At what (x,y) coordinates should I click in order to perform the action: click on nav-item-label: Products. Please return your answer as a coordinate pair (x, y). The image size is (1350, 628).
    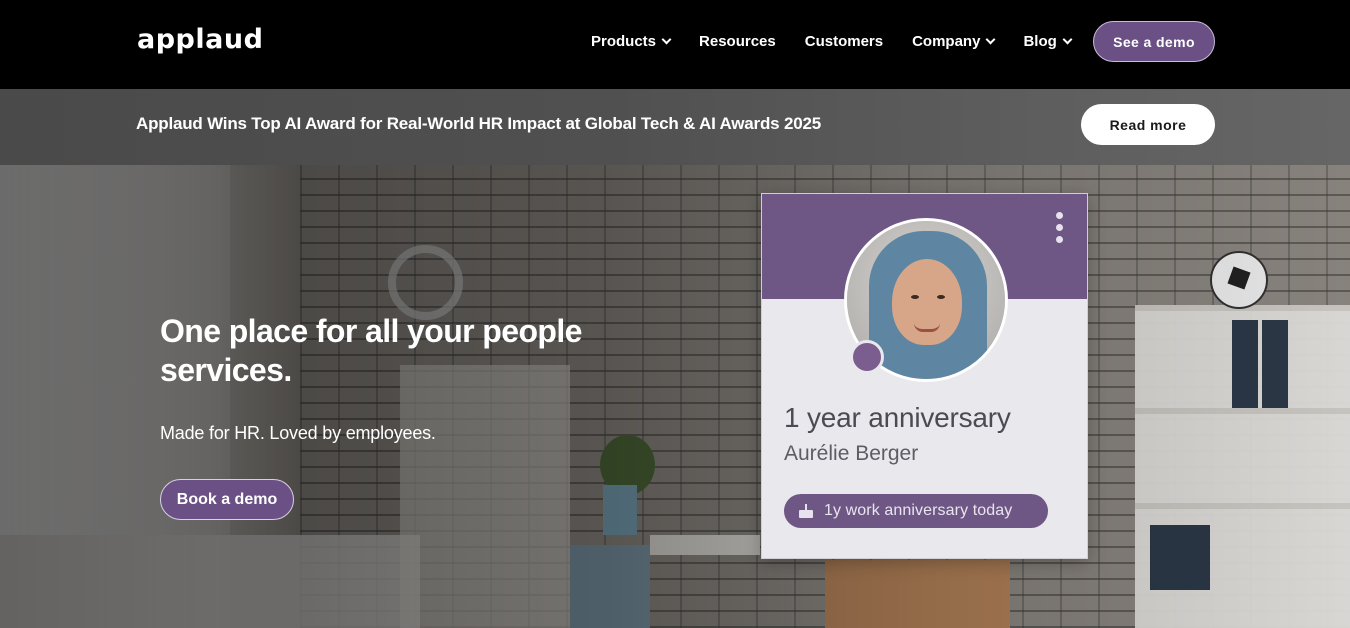
    Looking at the image, I should click on (624, 41).